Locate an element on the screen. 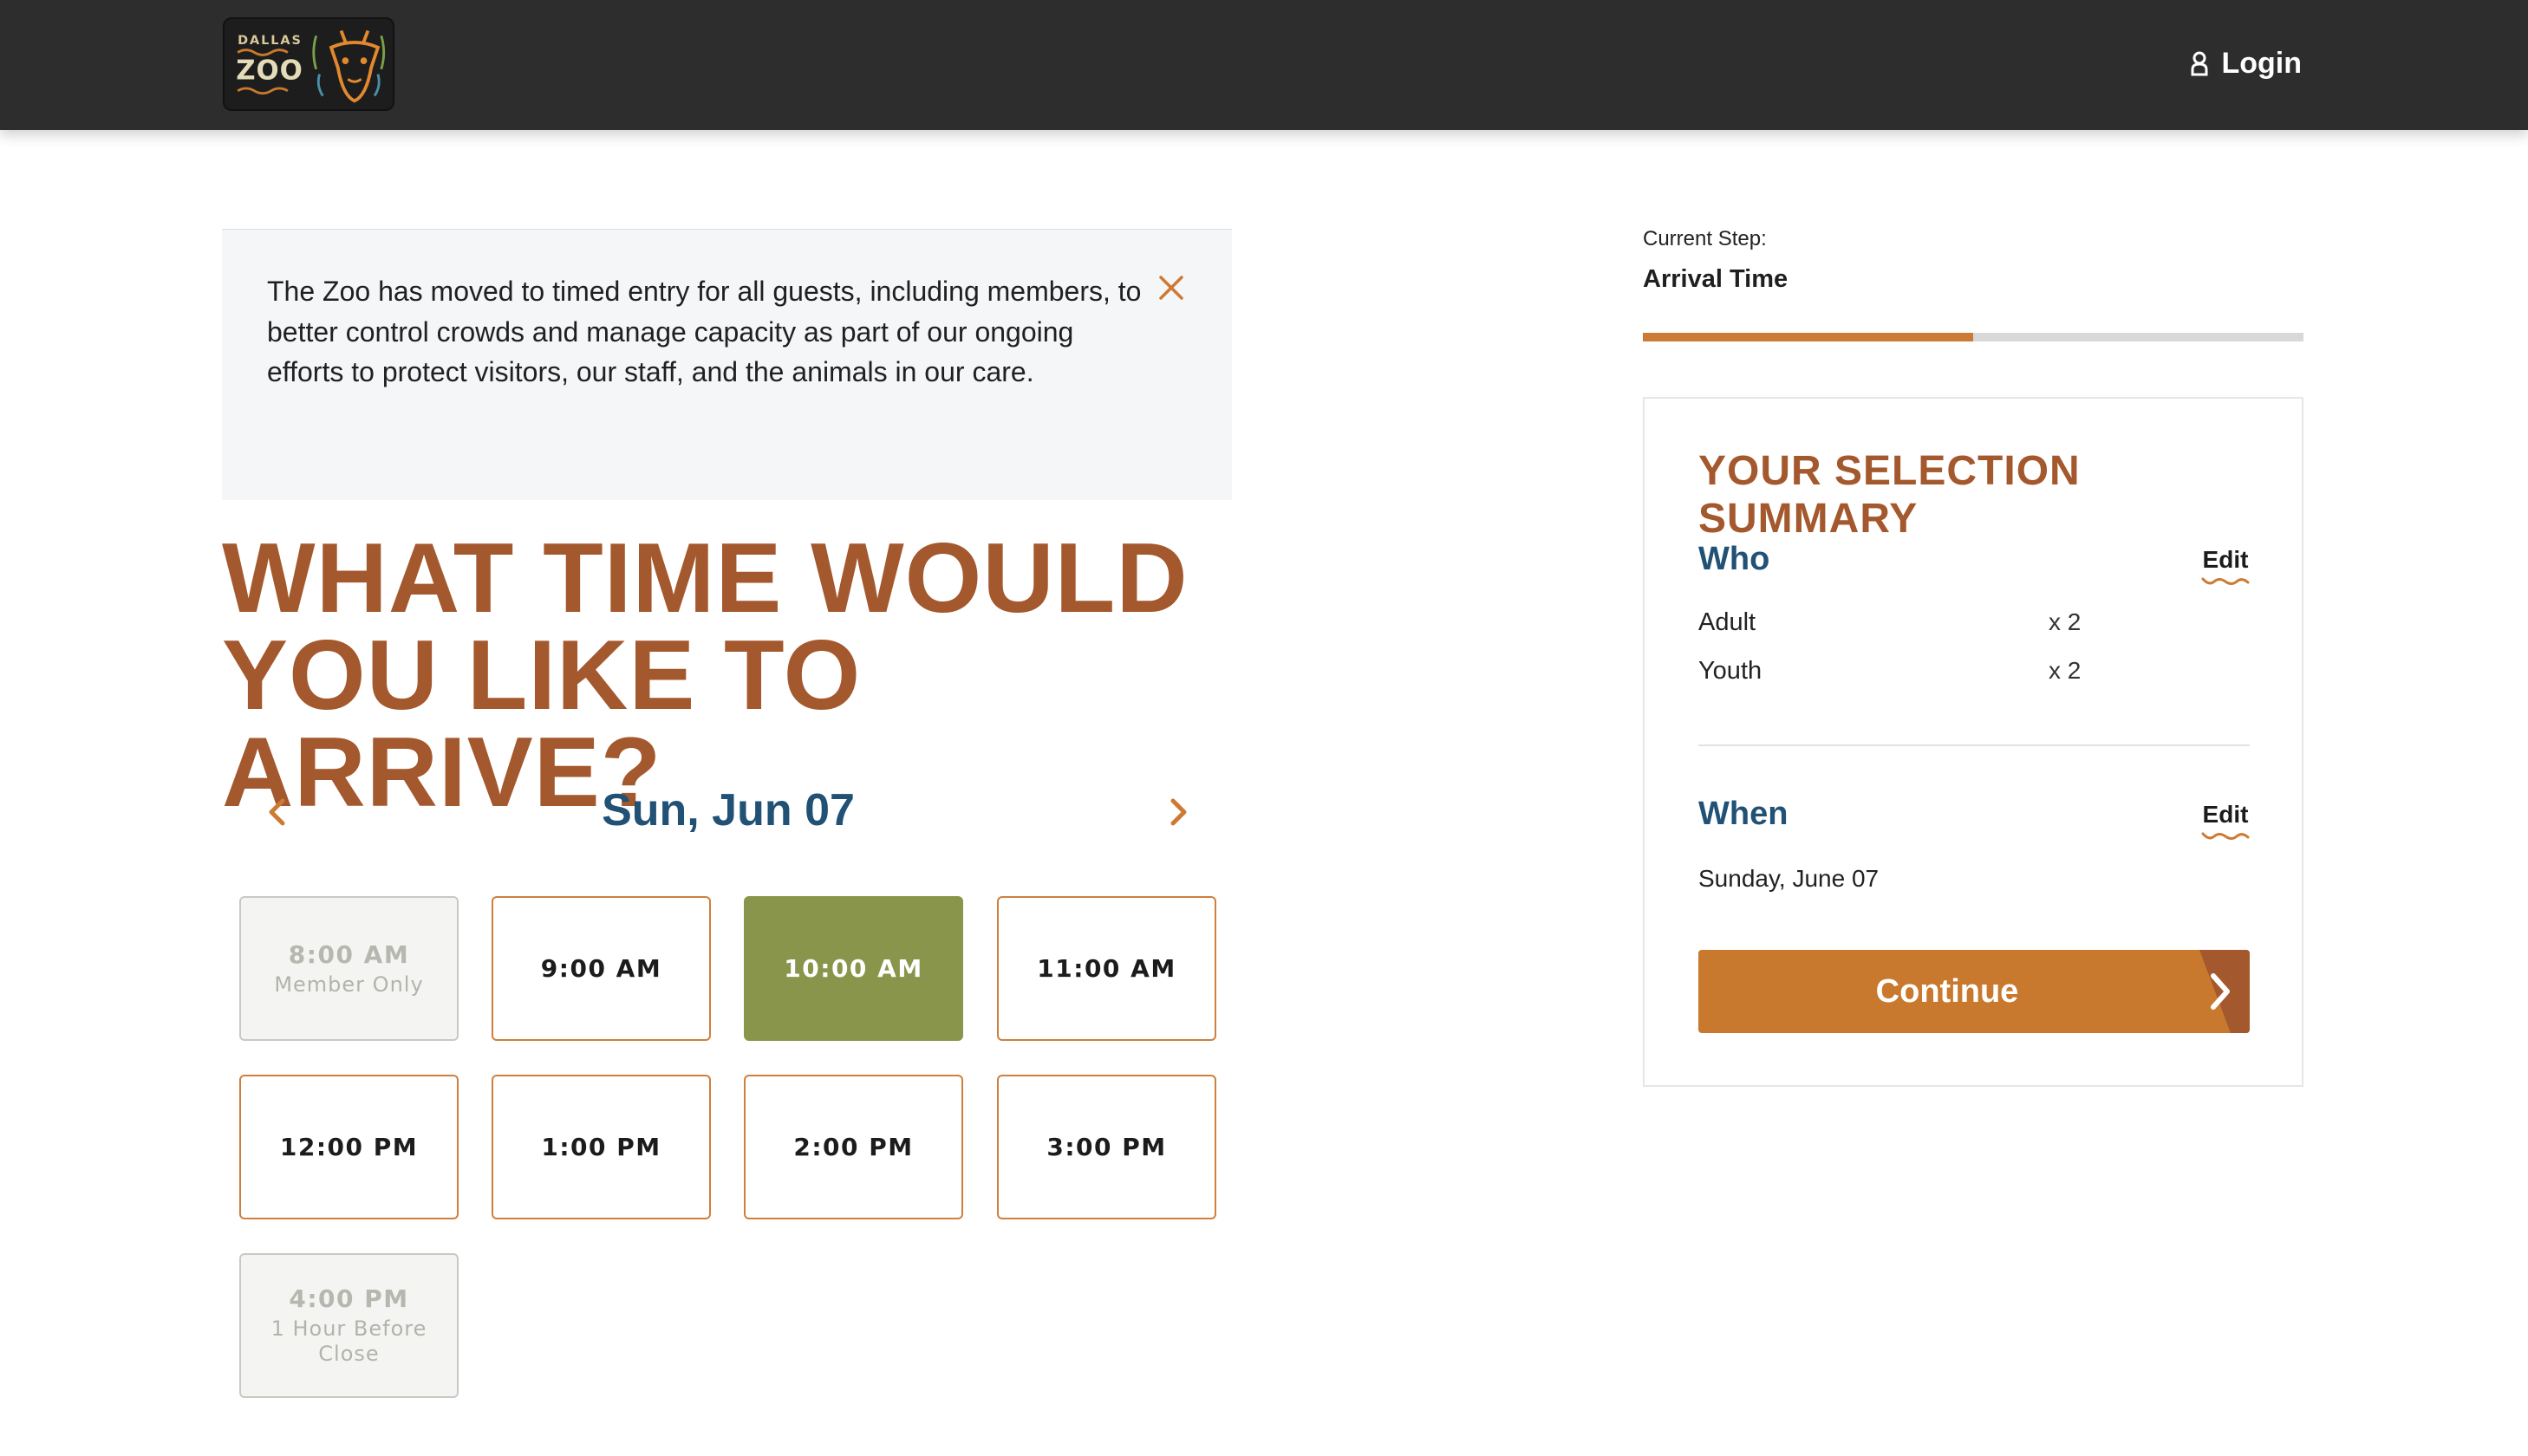 Image resolution: width=2528 pixels, height=1456 pixels. user-icon is located at coordinates (2199, 63).